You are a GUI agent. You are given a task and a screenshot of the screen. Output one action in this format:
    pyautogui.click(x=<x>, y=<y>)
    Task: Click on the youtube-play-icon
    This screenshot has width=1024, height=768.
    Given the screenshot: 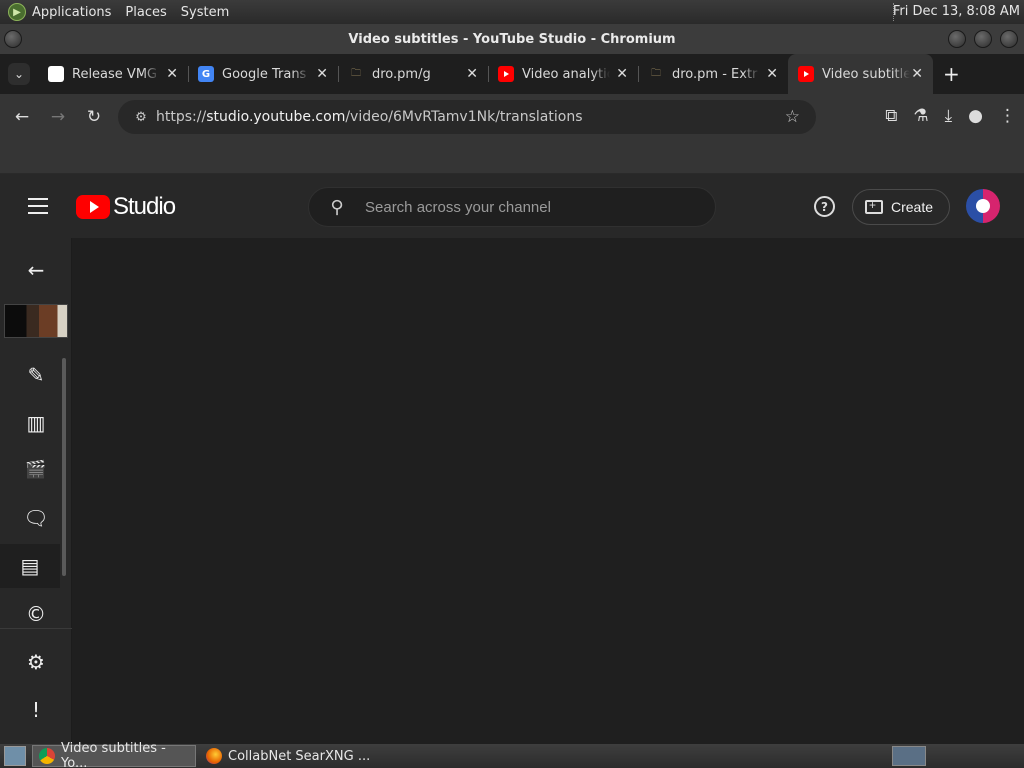 What is the action you would take?
    pyautogui.click(x=93, y=207)
    